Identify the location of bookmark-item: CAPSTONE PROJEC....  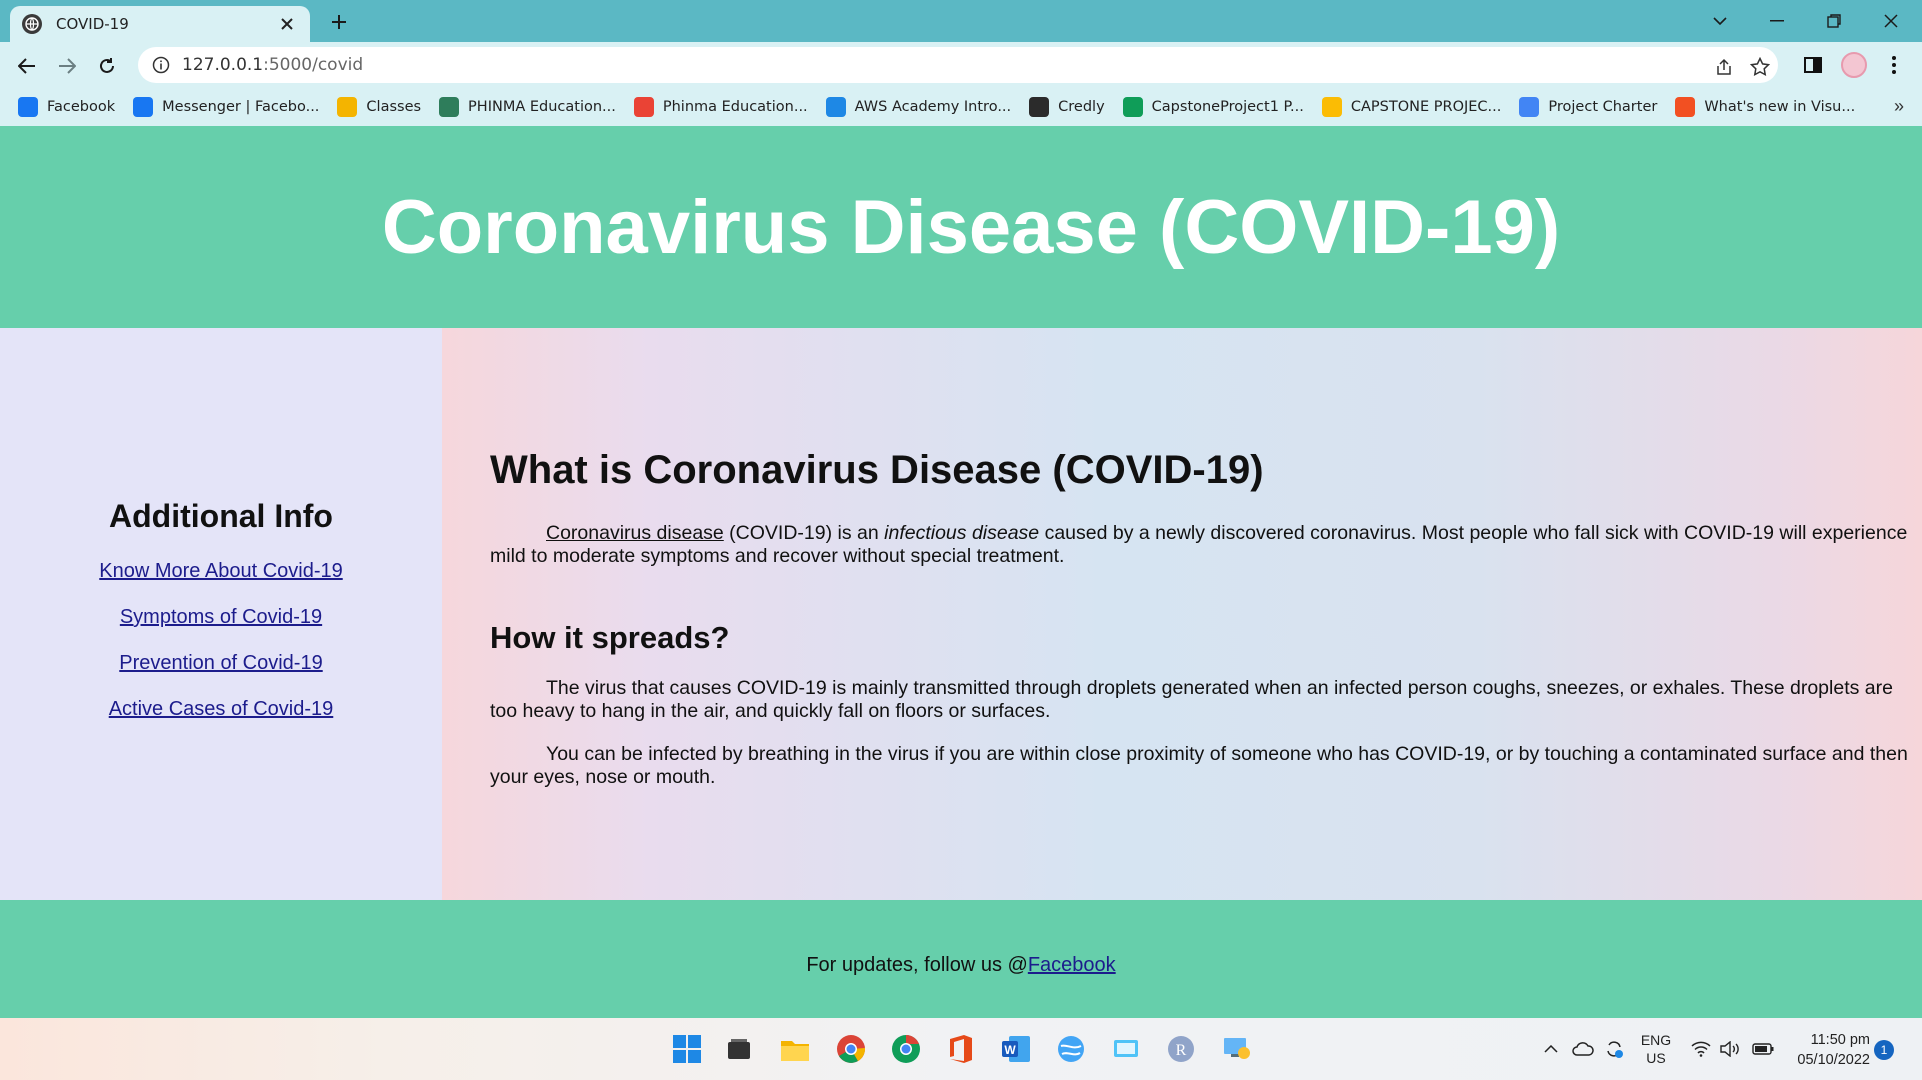
(1411, 107).